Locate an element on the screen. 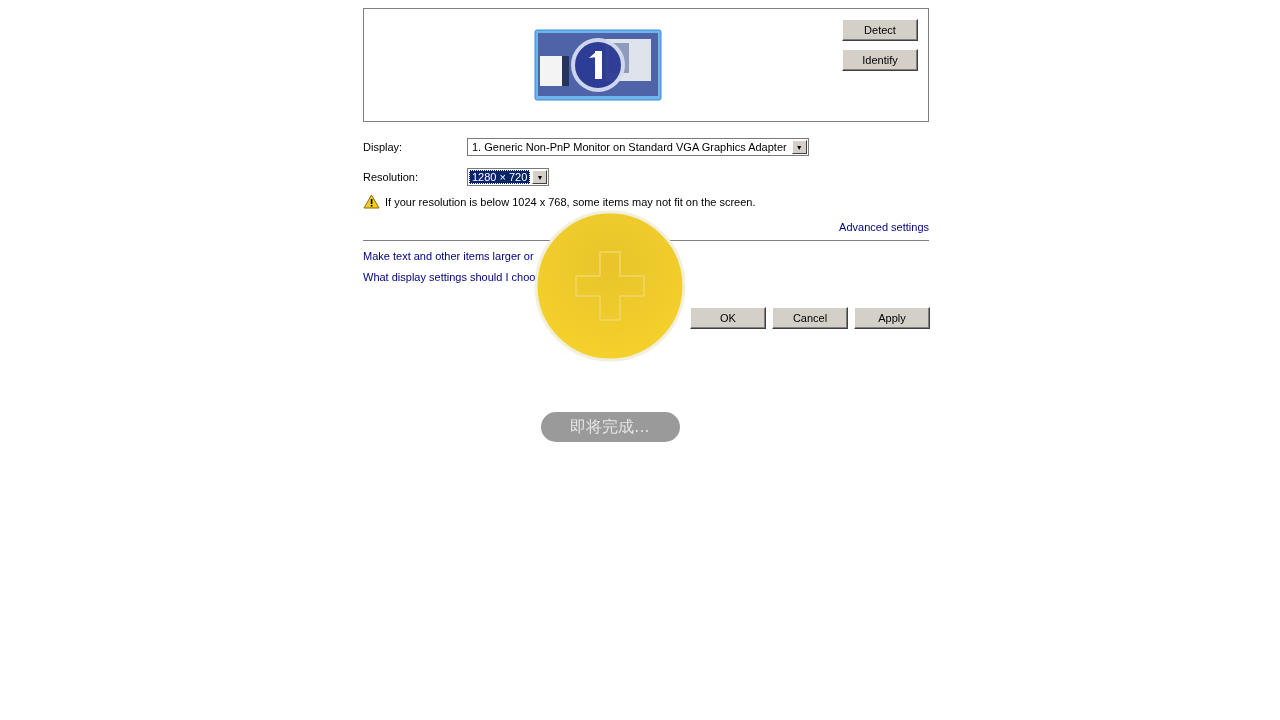 The image size is (1280, 720). dialog-button: OK is located at coordinates (728, 318).